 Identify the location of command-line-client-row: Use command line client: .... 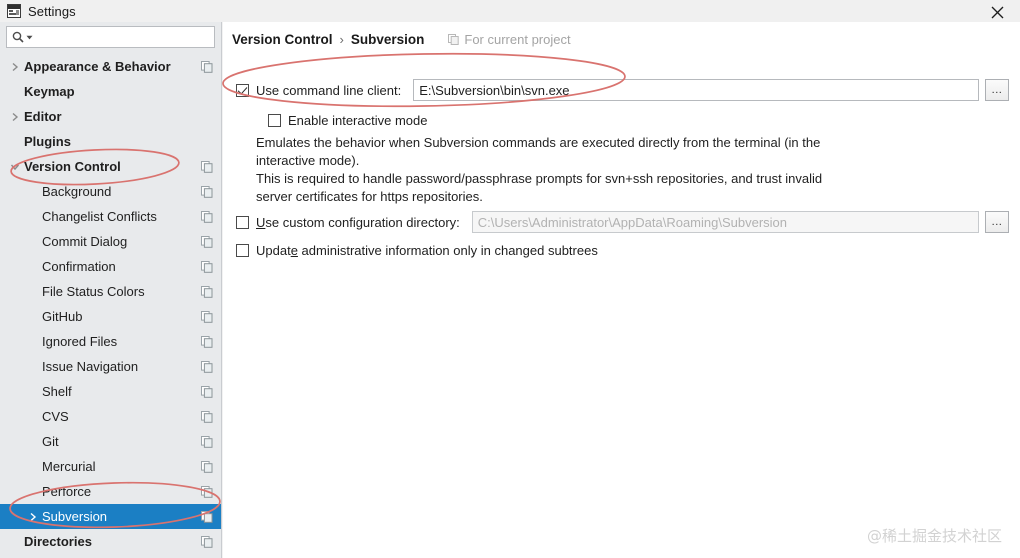
(622, 90).